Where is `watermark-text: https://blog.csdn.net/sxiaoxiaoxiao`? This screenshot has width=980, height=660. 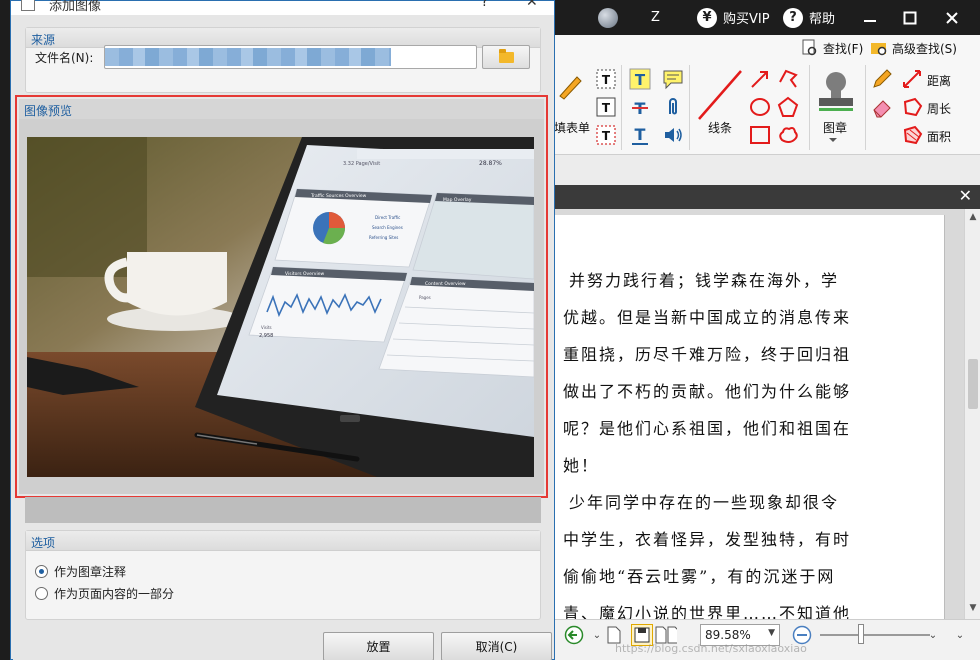
watermark-text: https://blog.csdn.net/sxiaoxiaoxiao is located at coordinates (711, 648).